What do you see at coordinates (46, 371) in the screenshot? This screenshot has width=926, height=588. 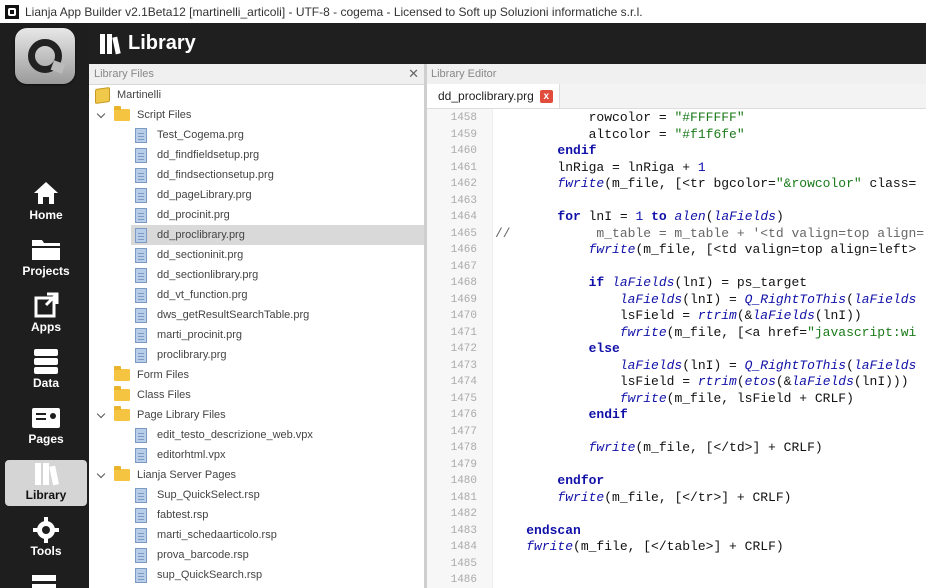 I see `nav-data: Data` at bounding box center [46, 371].